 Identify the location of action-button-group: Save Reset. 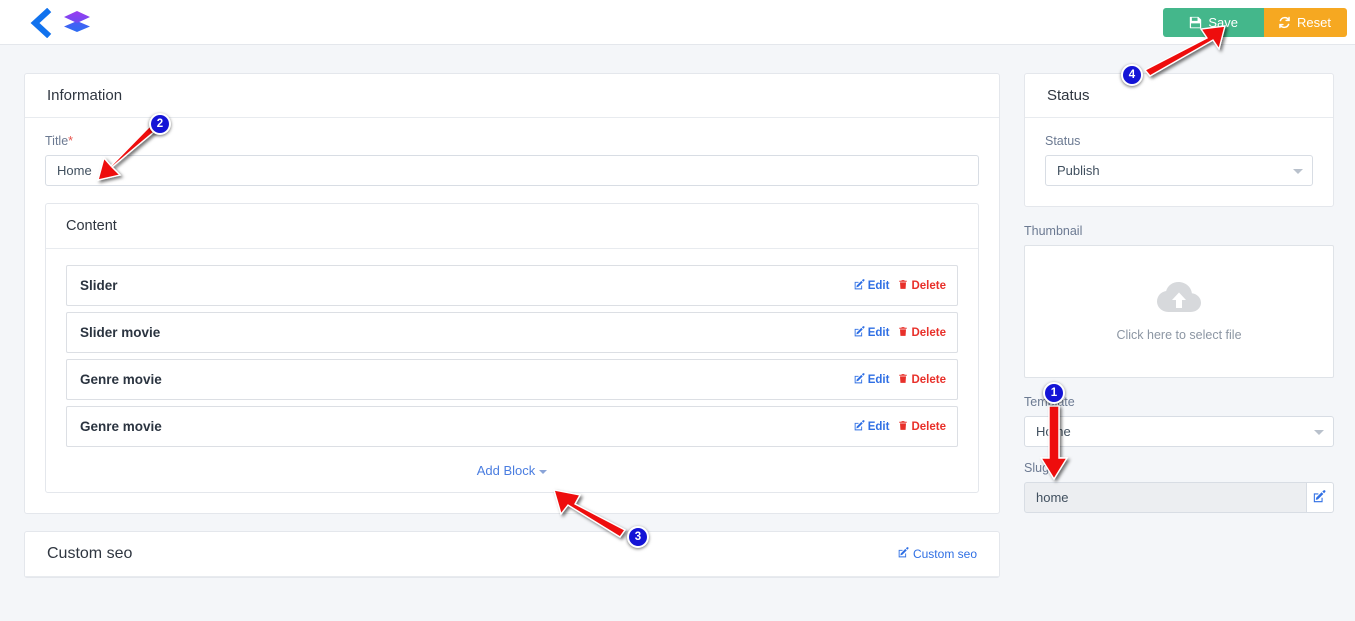
(1255, 22).